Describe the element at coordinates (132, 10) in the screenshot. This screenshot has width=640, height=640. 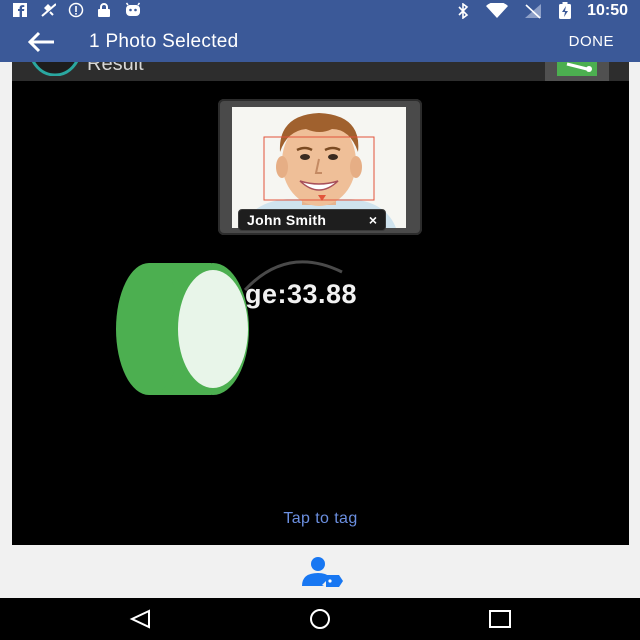
I see `android-icon` at that location.